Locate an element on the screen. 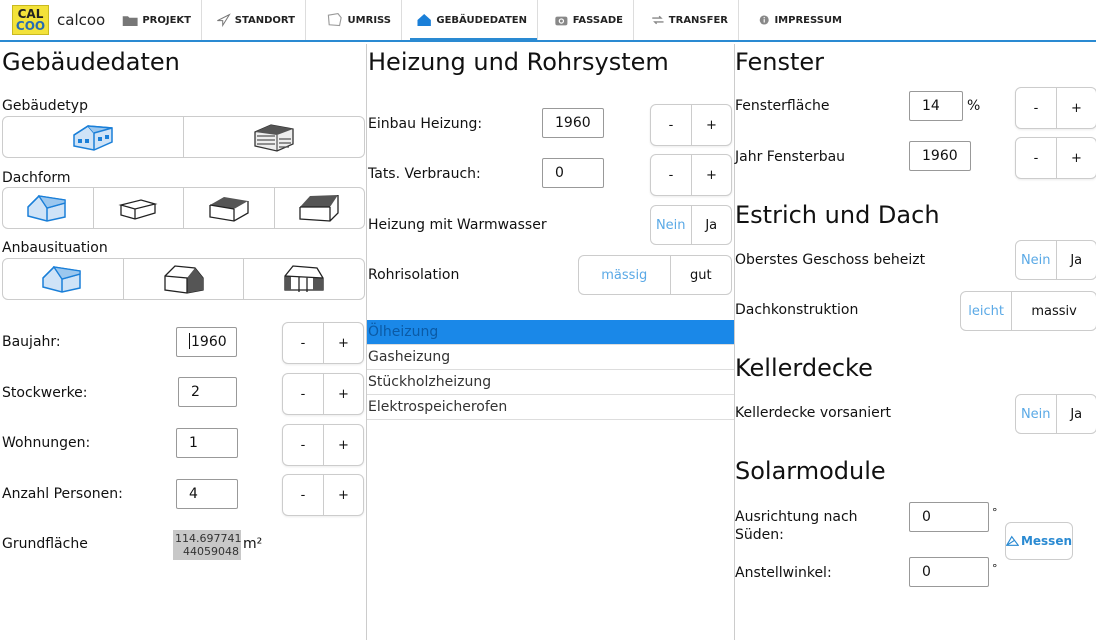 Image resolution: width=1096 pixels, height=640 pixels. anstellwinkel-input: 0 is located at coordinates (949, 572).